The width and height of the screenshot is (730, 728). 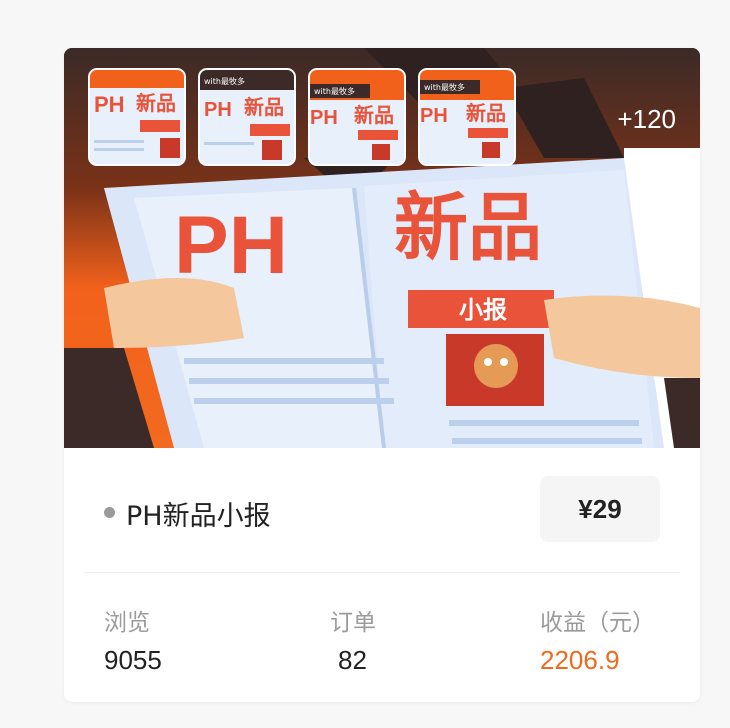 I want to click on thumbnail-3: with最牧多 PH 新品, so click(x=357, y=117).